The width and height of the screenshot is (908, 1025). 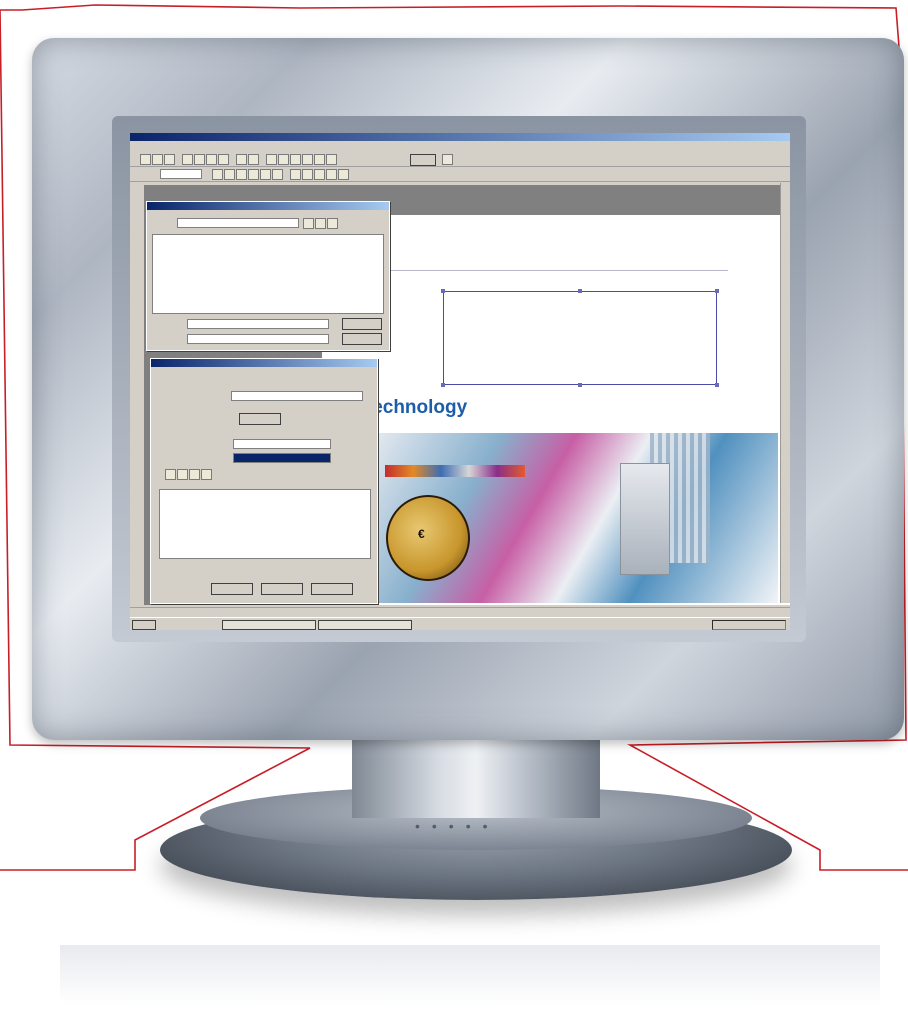 I want to click on records-table, so click(x=265, y=524).